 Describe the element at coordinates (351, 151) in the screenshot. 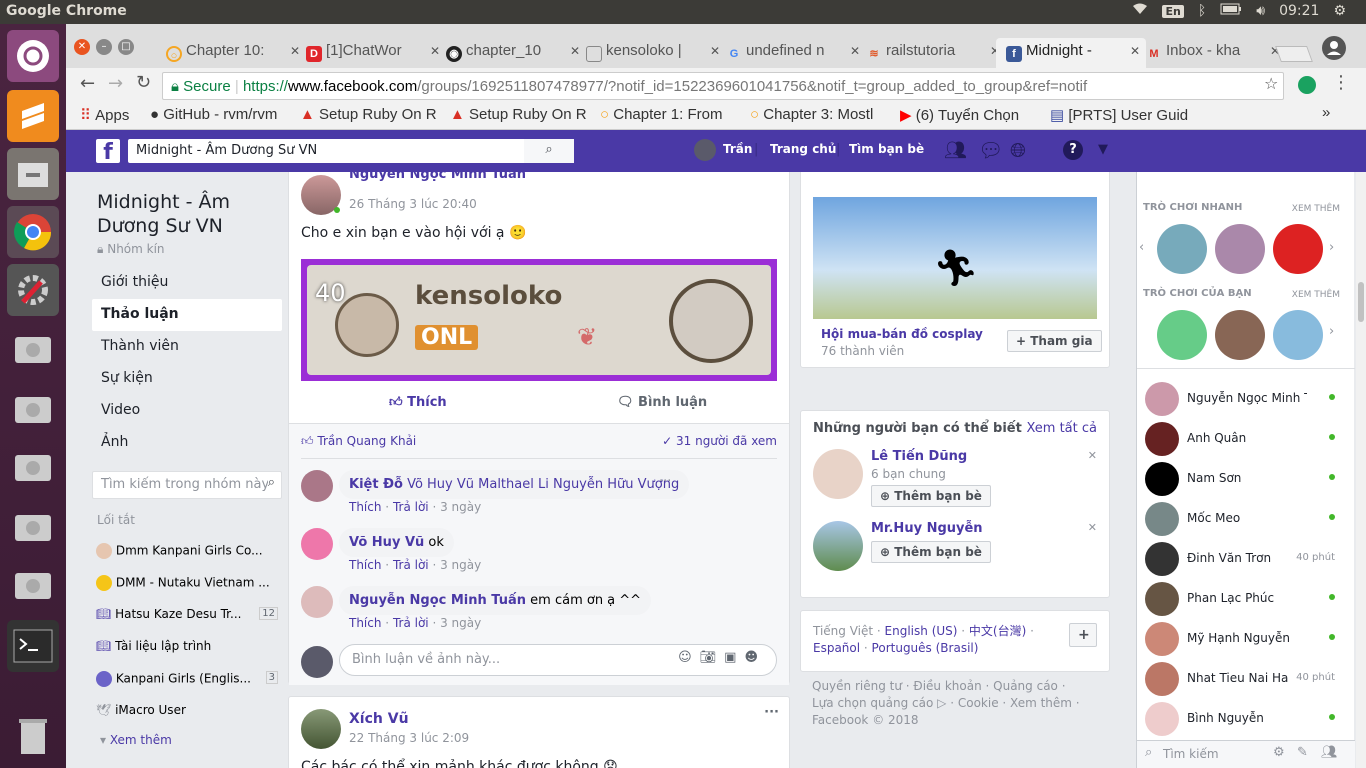

I see `facebook-search-input: Midnight - Âm Dương Sư VN ⌕` at that location.